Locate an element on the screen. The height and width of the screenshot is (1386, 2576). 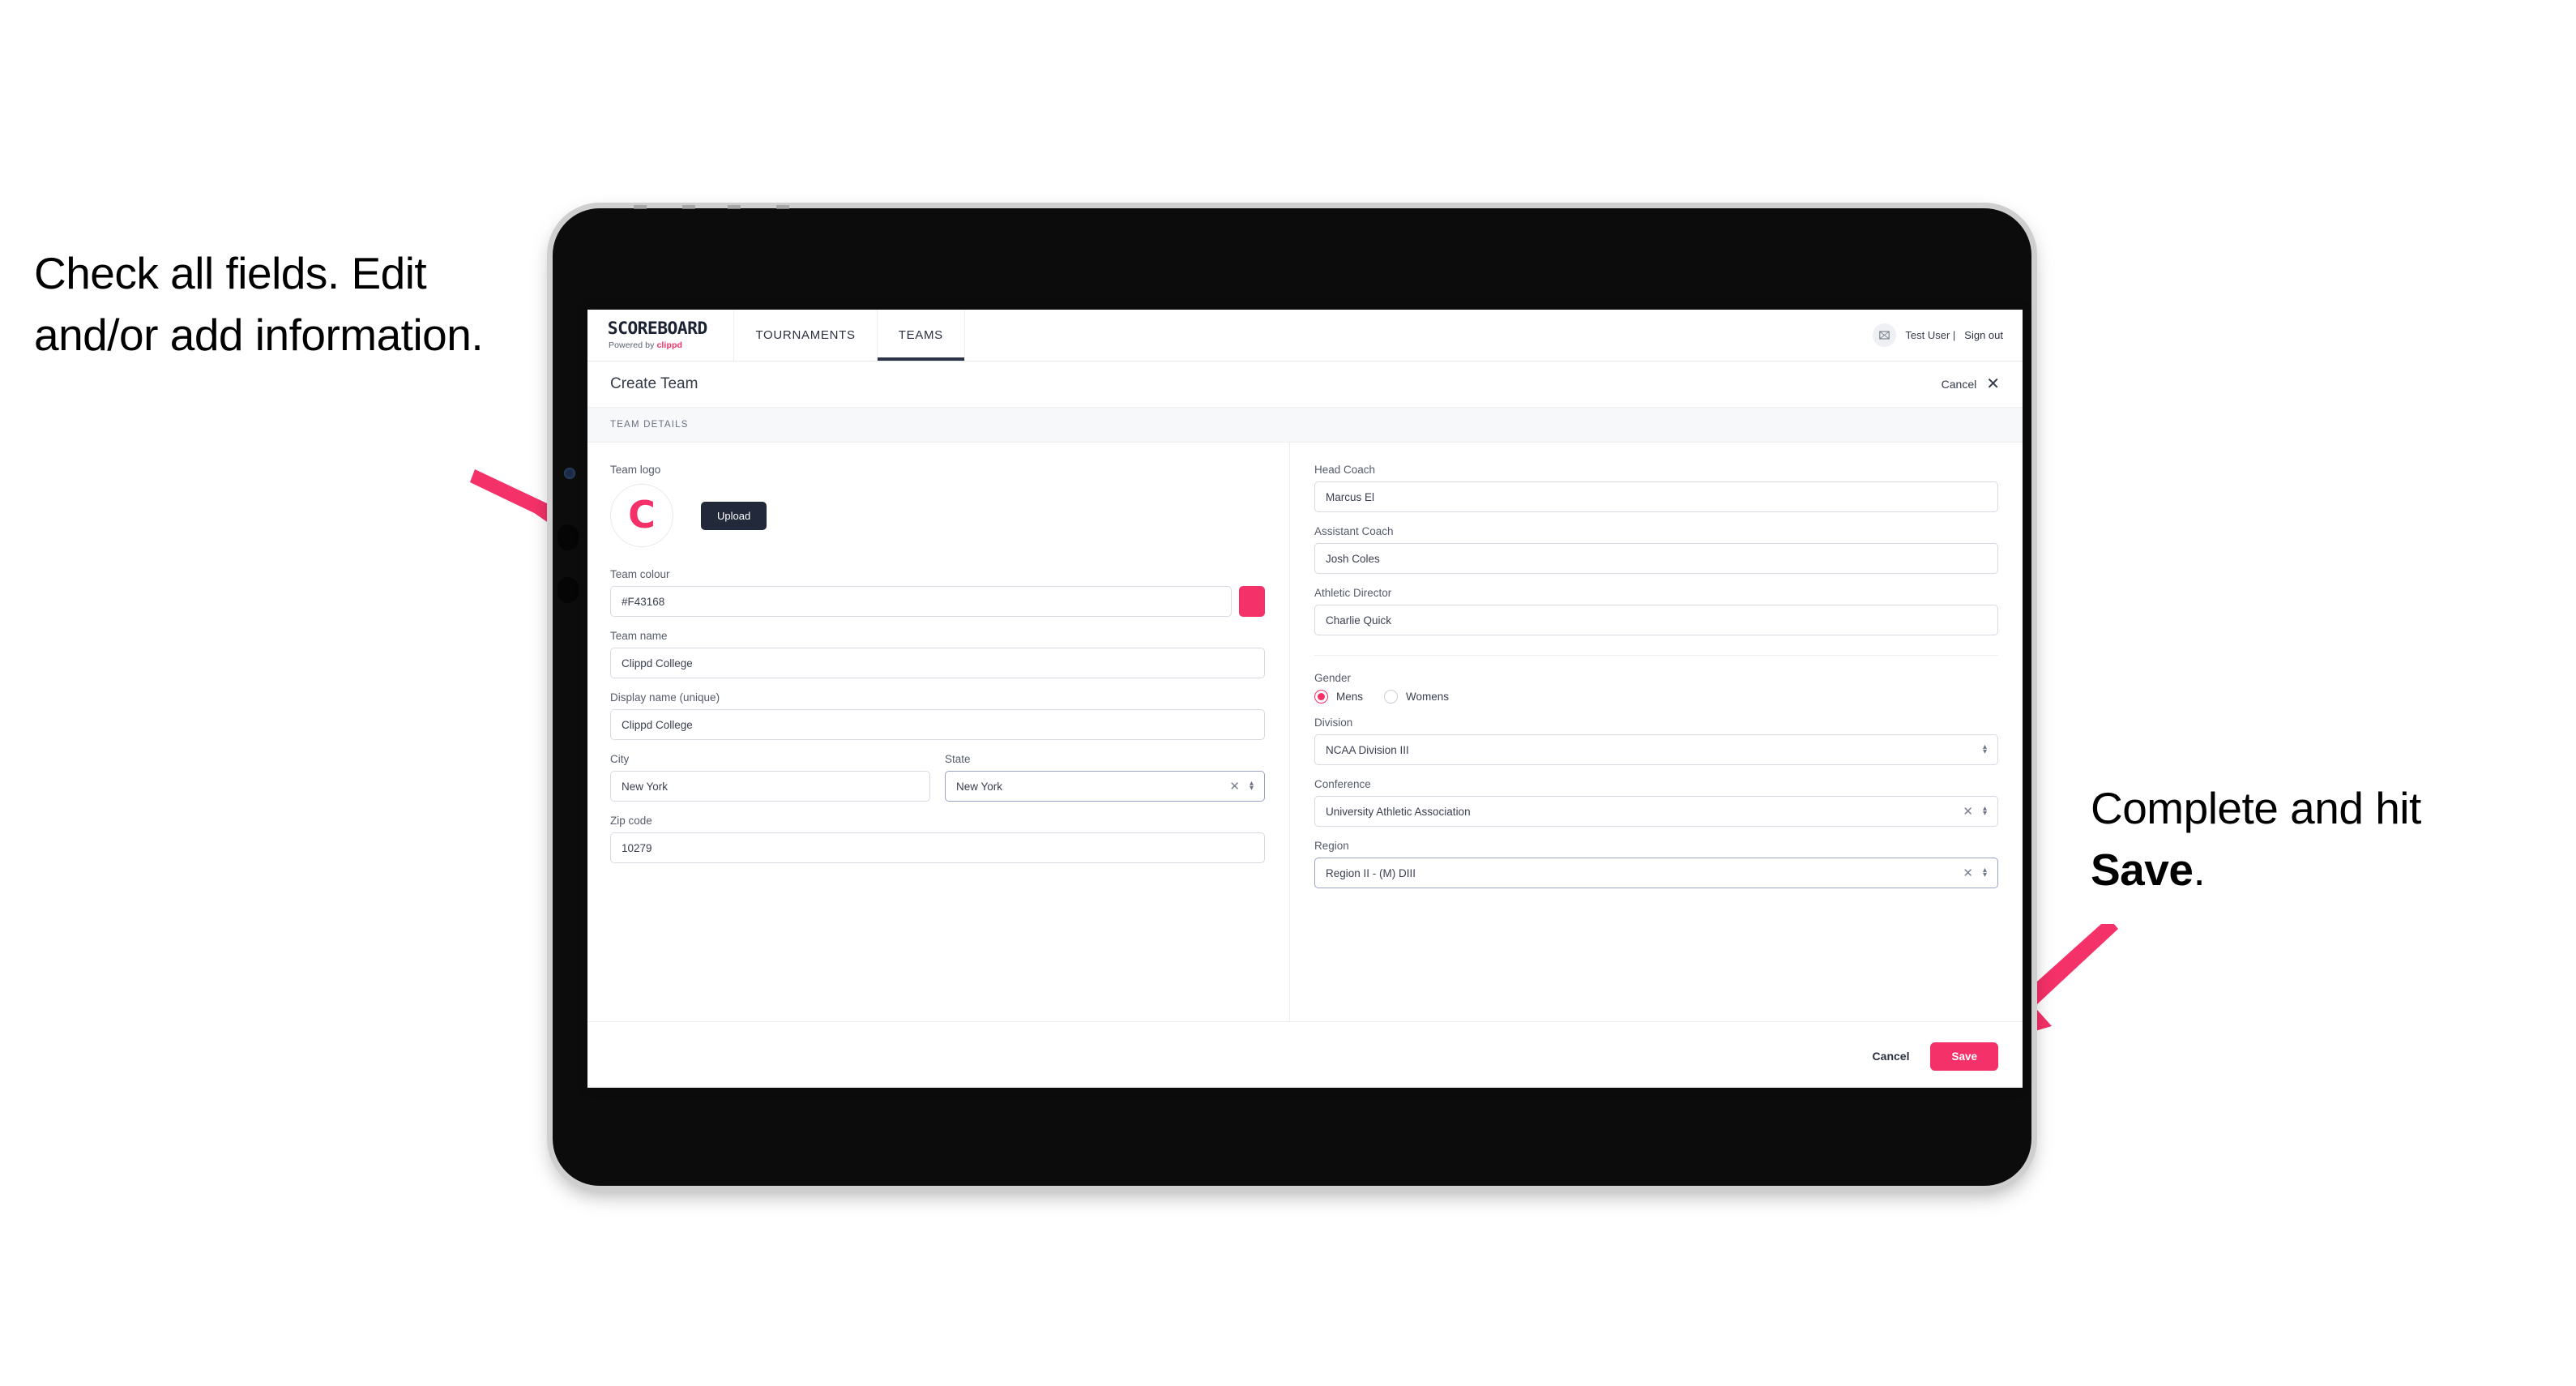
city-label: City is located at coordinates (620, 759).